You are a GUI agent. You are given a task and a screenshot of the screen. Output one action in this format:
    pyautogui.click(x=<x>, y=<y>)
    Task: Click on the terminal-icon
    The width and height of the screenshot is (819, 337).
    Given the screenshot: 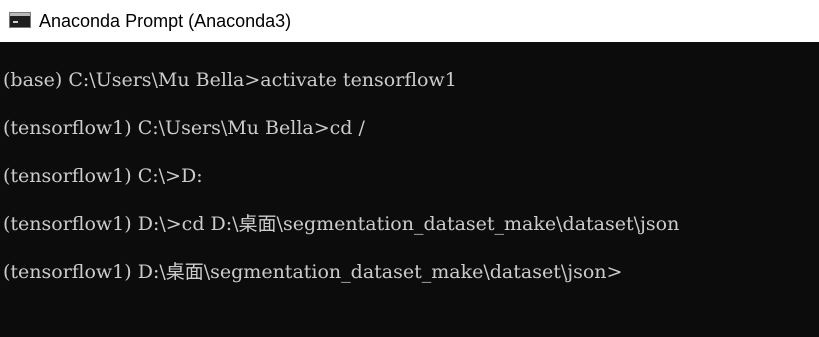 What is the action you would take?
    pyautogui.click(x=20, y=20)
    